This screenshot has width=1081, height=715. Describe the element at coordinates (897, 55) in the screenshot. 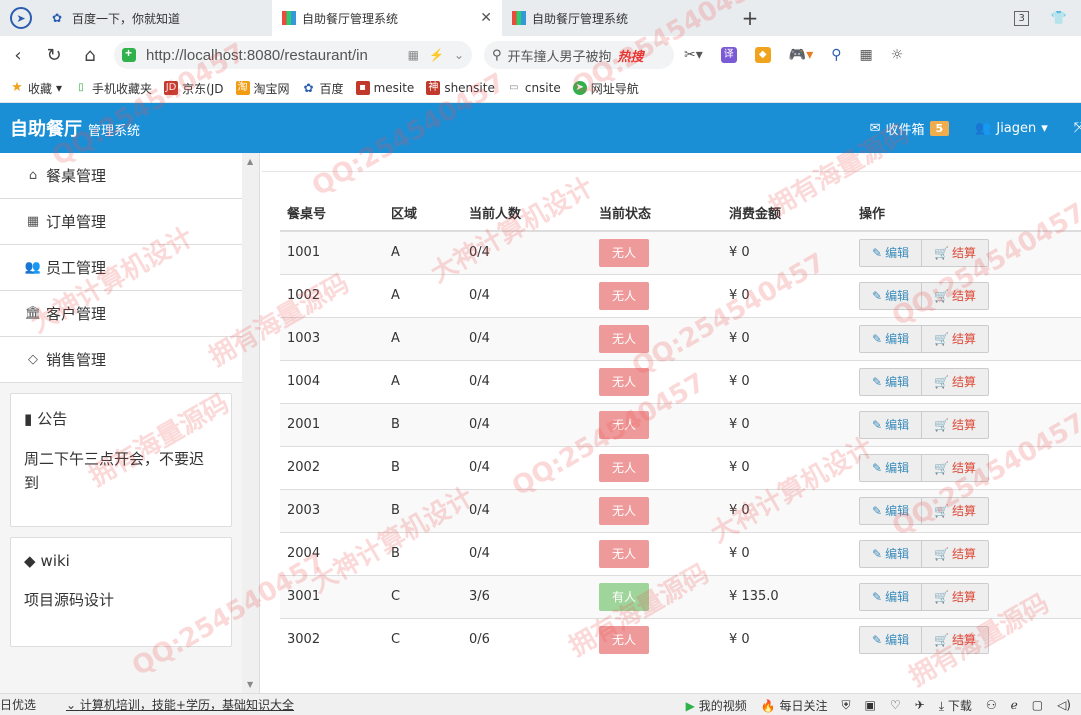

I see `brightness-icon: ☼` at that location.